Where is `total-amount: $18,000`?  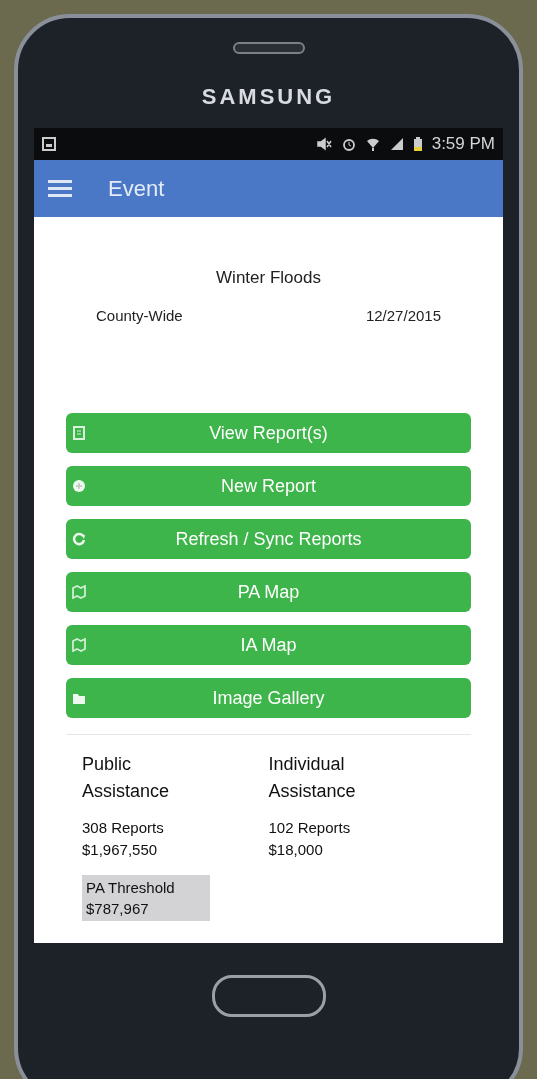
total-amount: $18,000 is located at coordinates (295, 850).